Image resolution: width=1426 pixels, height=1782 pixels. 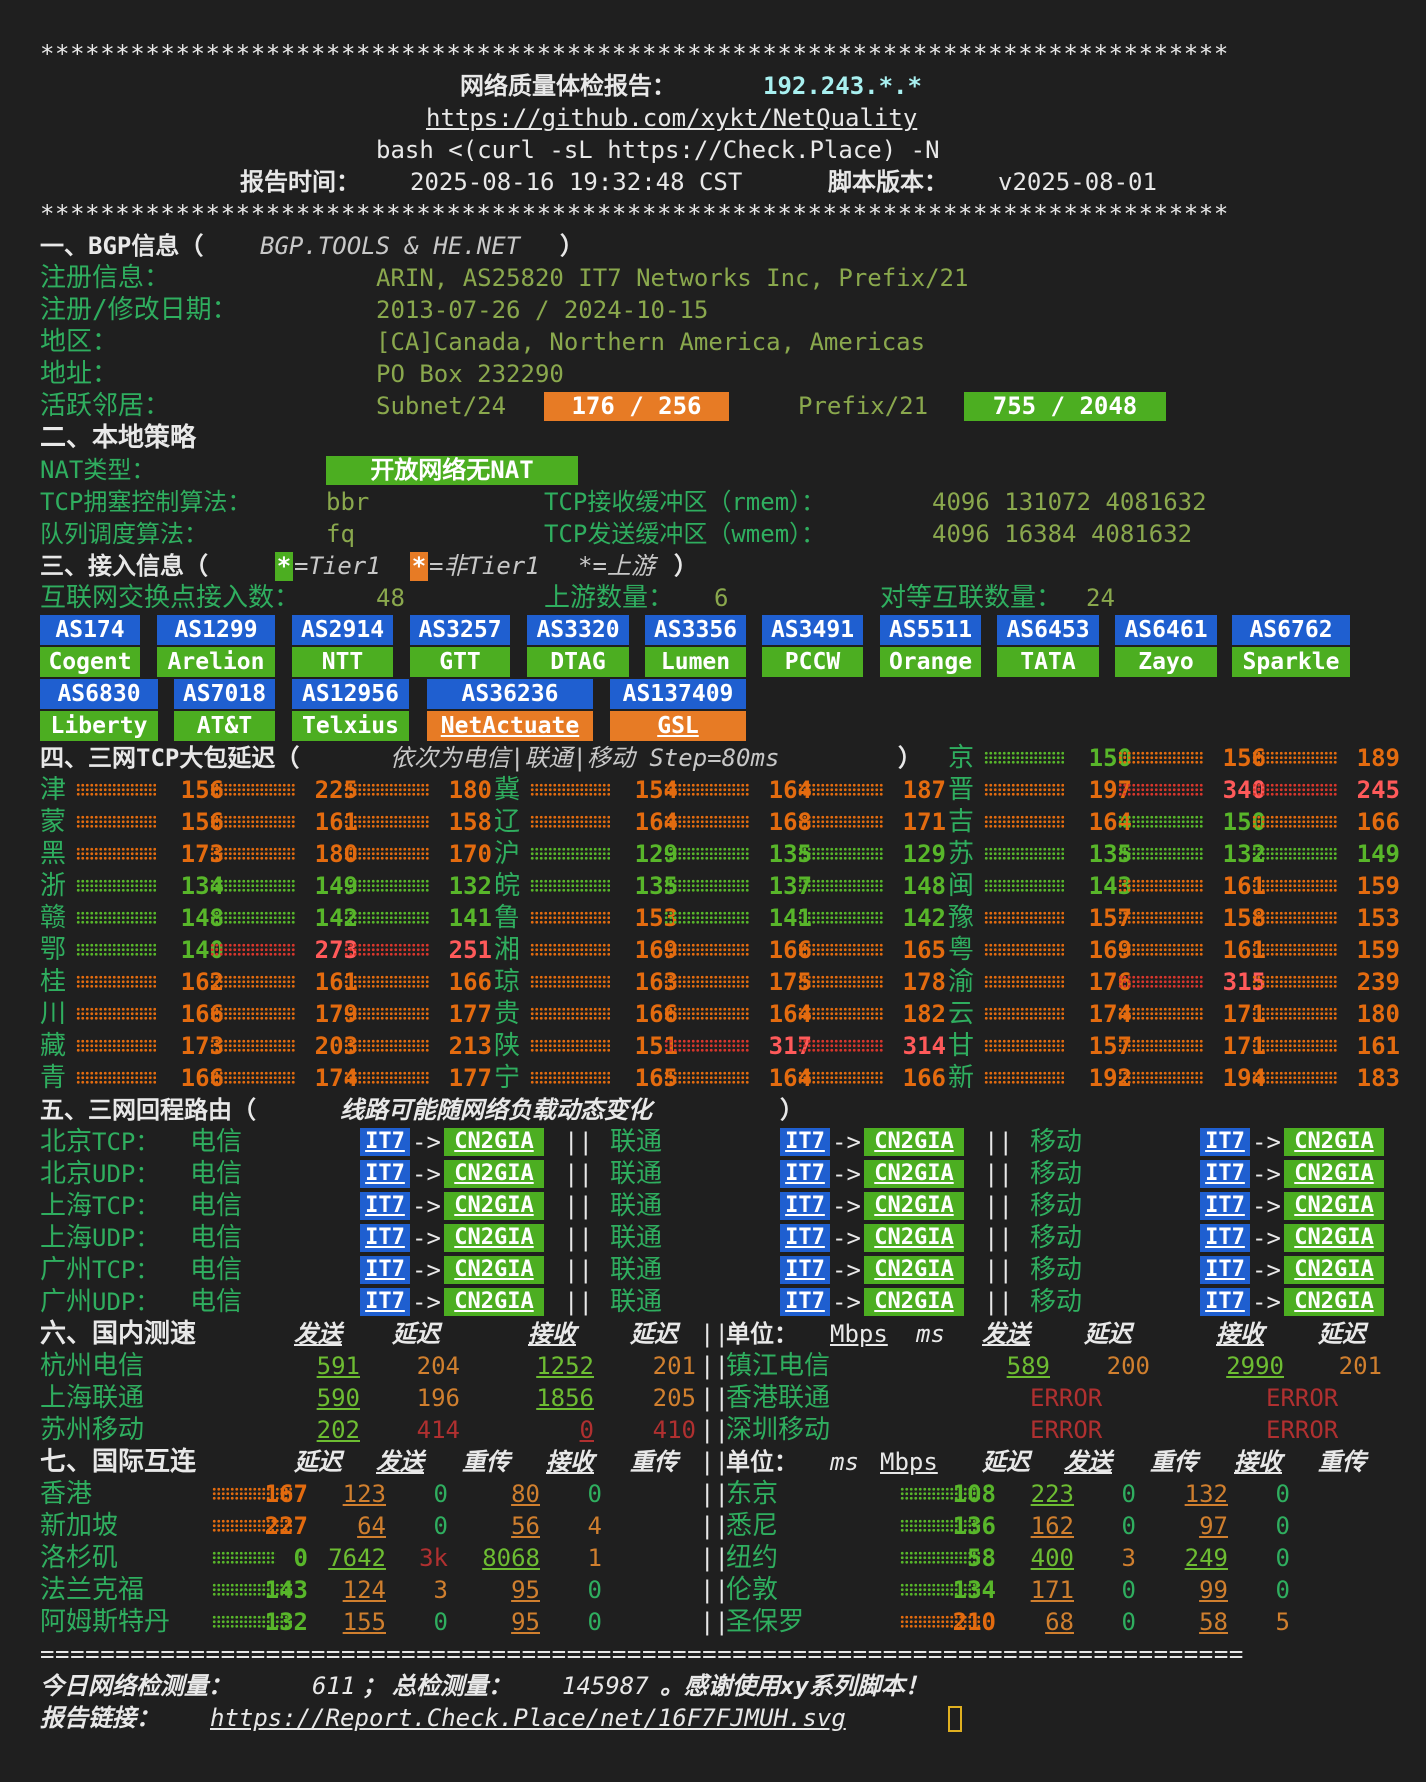 What do you see at coordinates (971, 598) in the screenshot?
I see `peer-label: 对等互联数量：` at bounding box center [971, 598].